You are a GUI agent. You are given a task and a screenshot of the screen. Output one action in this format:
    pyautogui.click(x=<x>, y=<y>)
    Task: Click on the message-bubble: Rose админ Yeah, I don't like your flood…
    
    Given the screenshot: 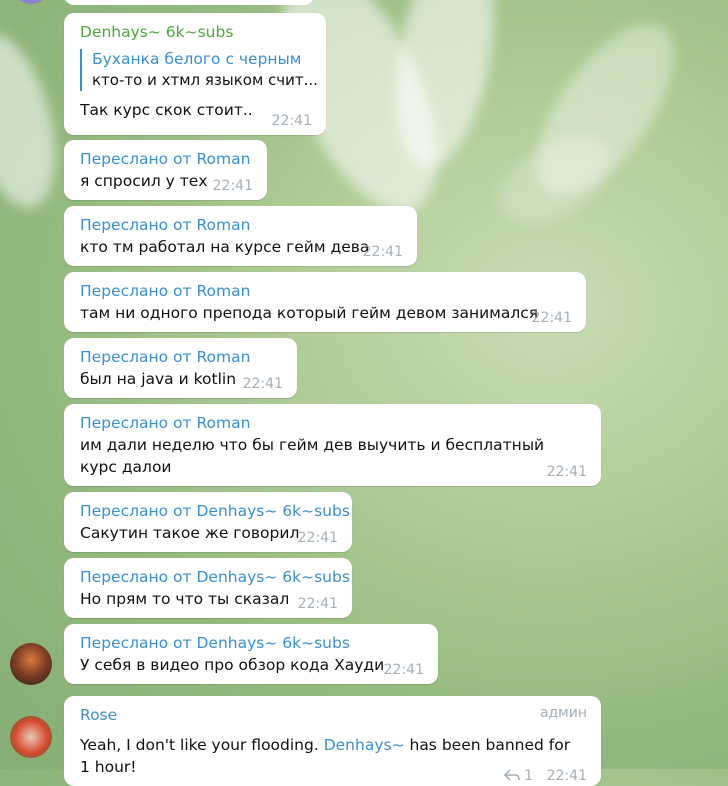 What is the action you would take?
    pyautogui.click(x=332, y=741)
    